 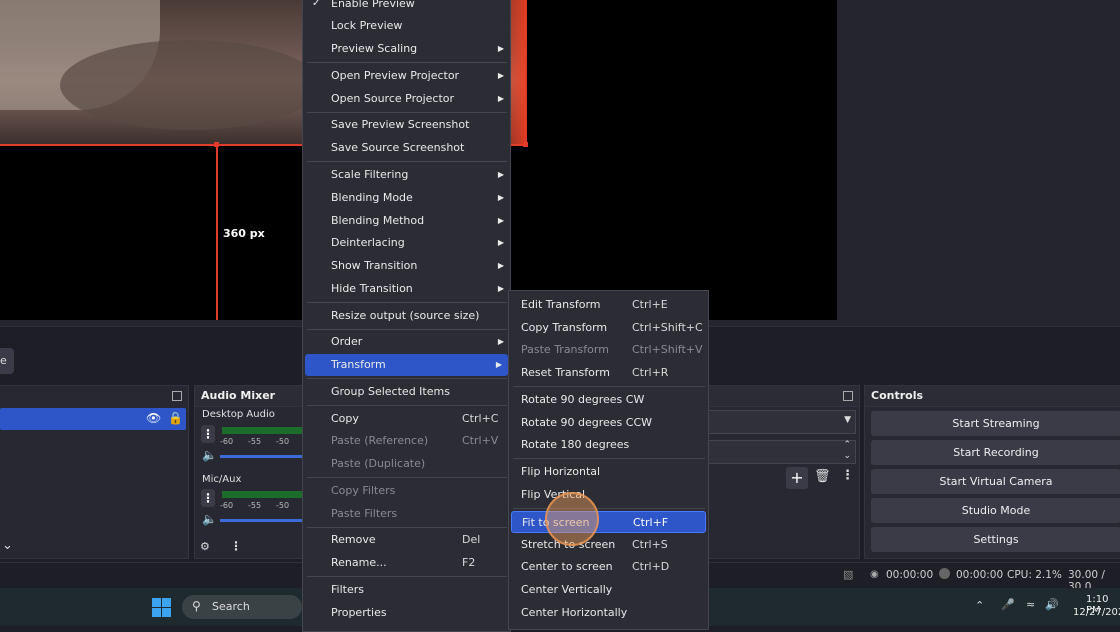 What do you see at coordinates (406, 464) in the screenshot?
I see `menu-item-paste-duplicate: Paste (Duplicate)` at bounding box center [406, 464].